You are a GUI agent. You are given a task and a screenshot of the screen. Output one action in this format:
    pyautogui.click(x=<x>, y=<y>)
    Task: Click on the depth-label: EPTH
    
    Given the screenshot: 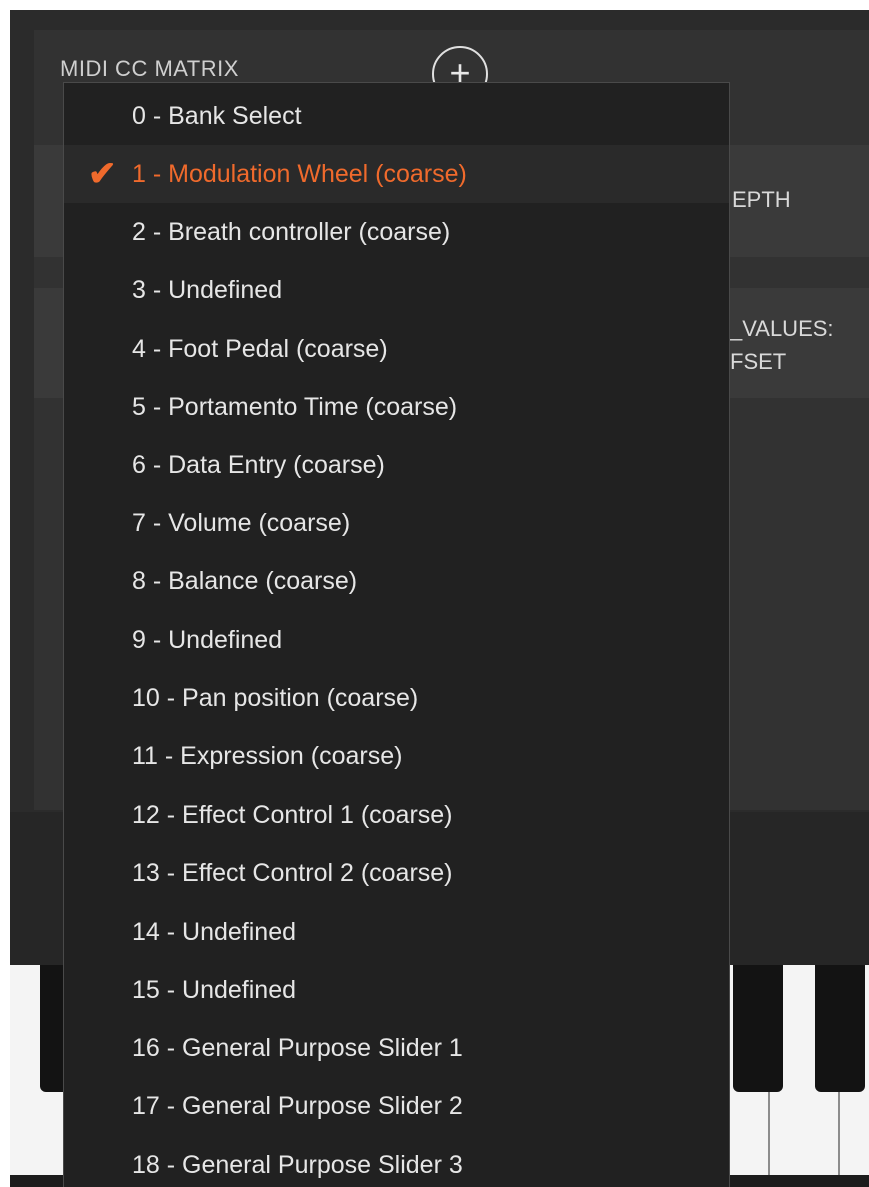 What is the action you would take?
    pyautogui.click(x=761, y=199)
    